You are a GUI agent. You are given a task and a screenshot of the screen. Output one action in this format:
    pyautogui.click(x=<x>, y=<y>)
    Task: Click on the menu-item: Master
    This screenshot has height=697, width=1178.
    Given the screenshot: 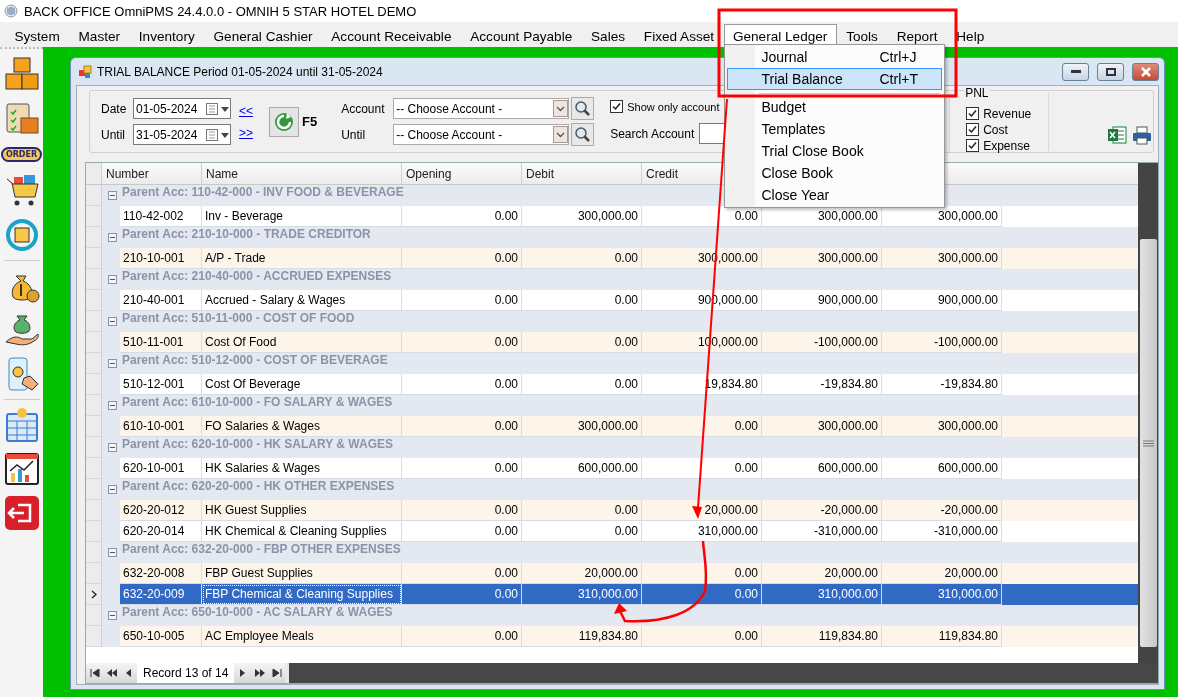 What is the action you would take?
    pyautogui.click(x=99, y=35)
    